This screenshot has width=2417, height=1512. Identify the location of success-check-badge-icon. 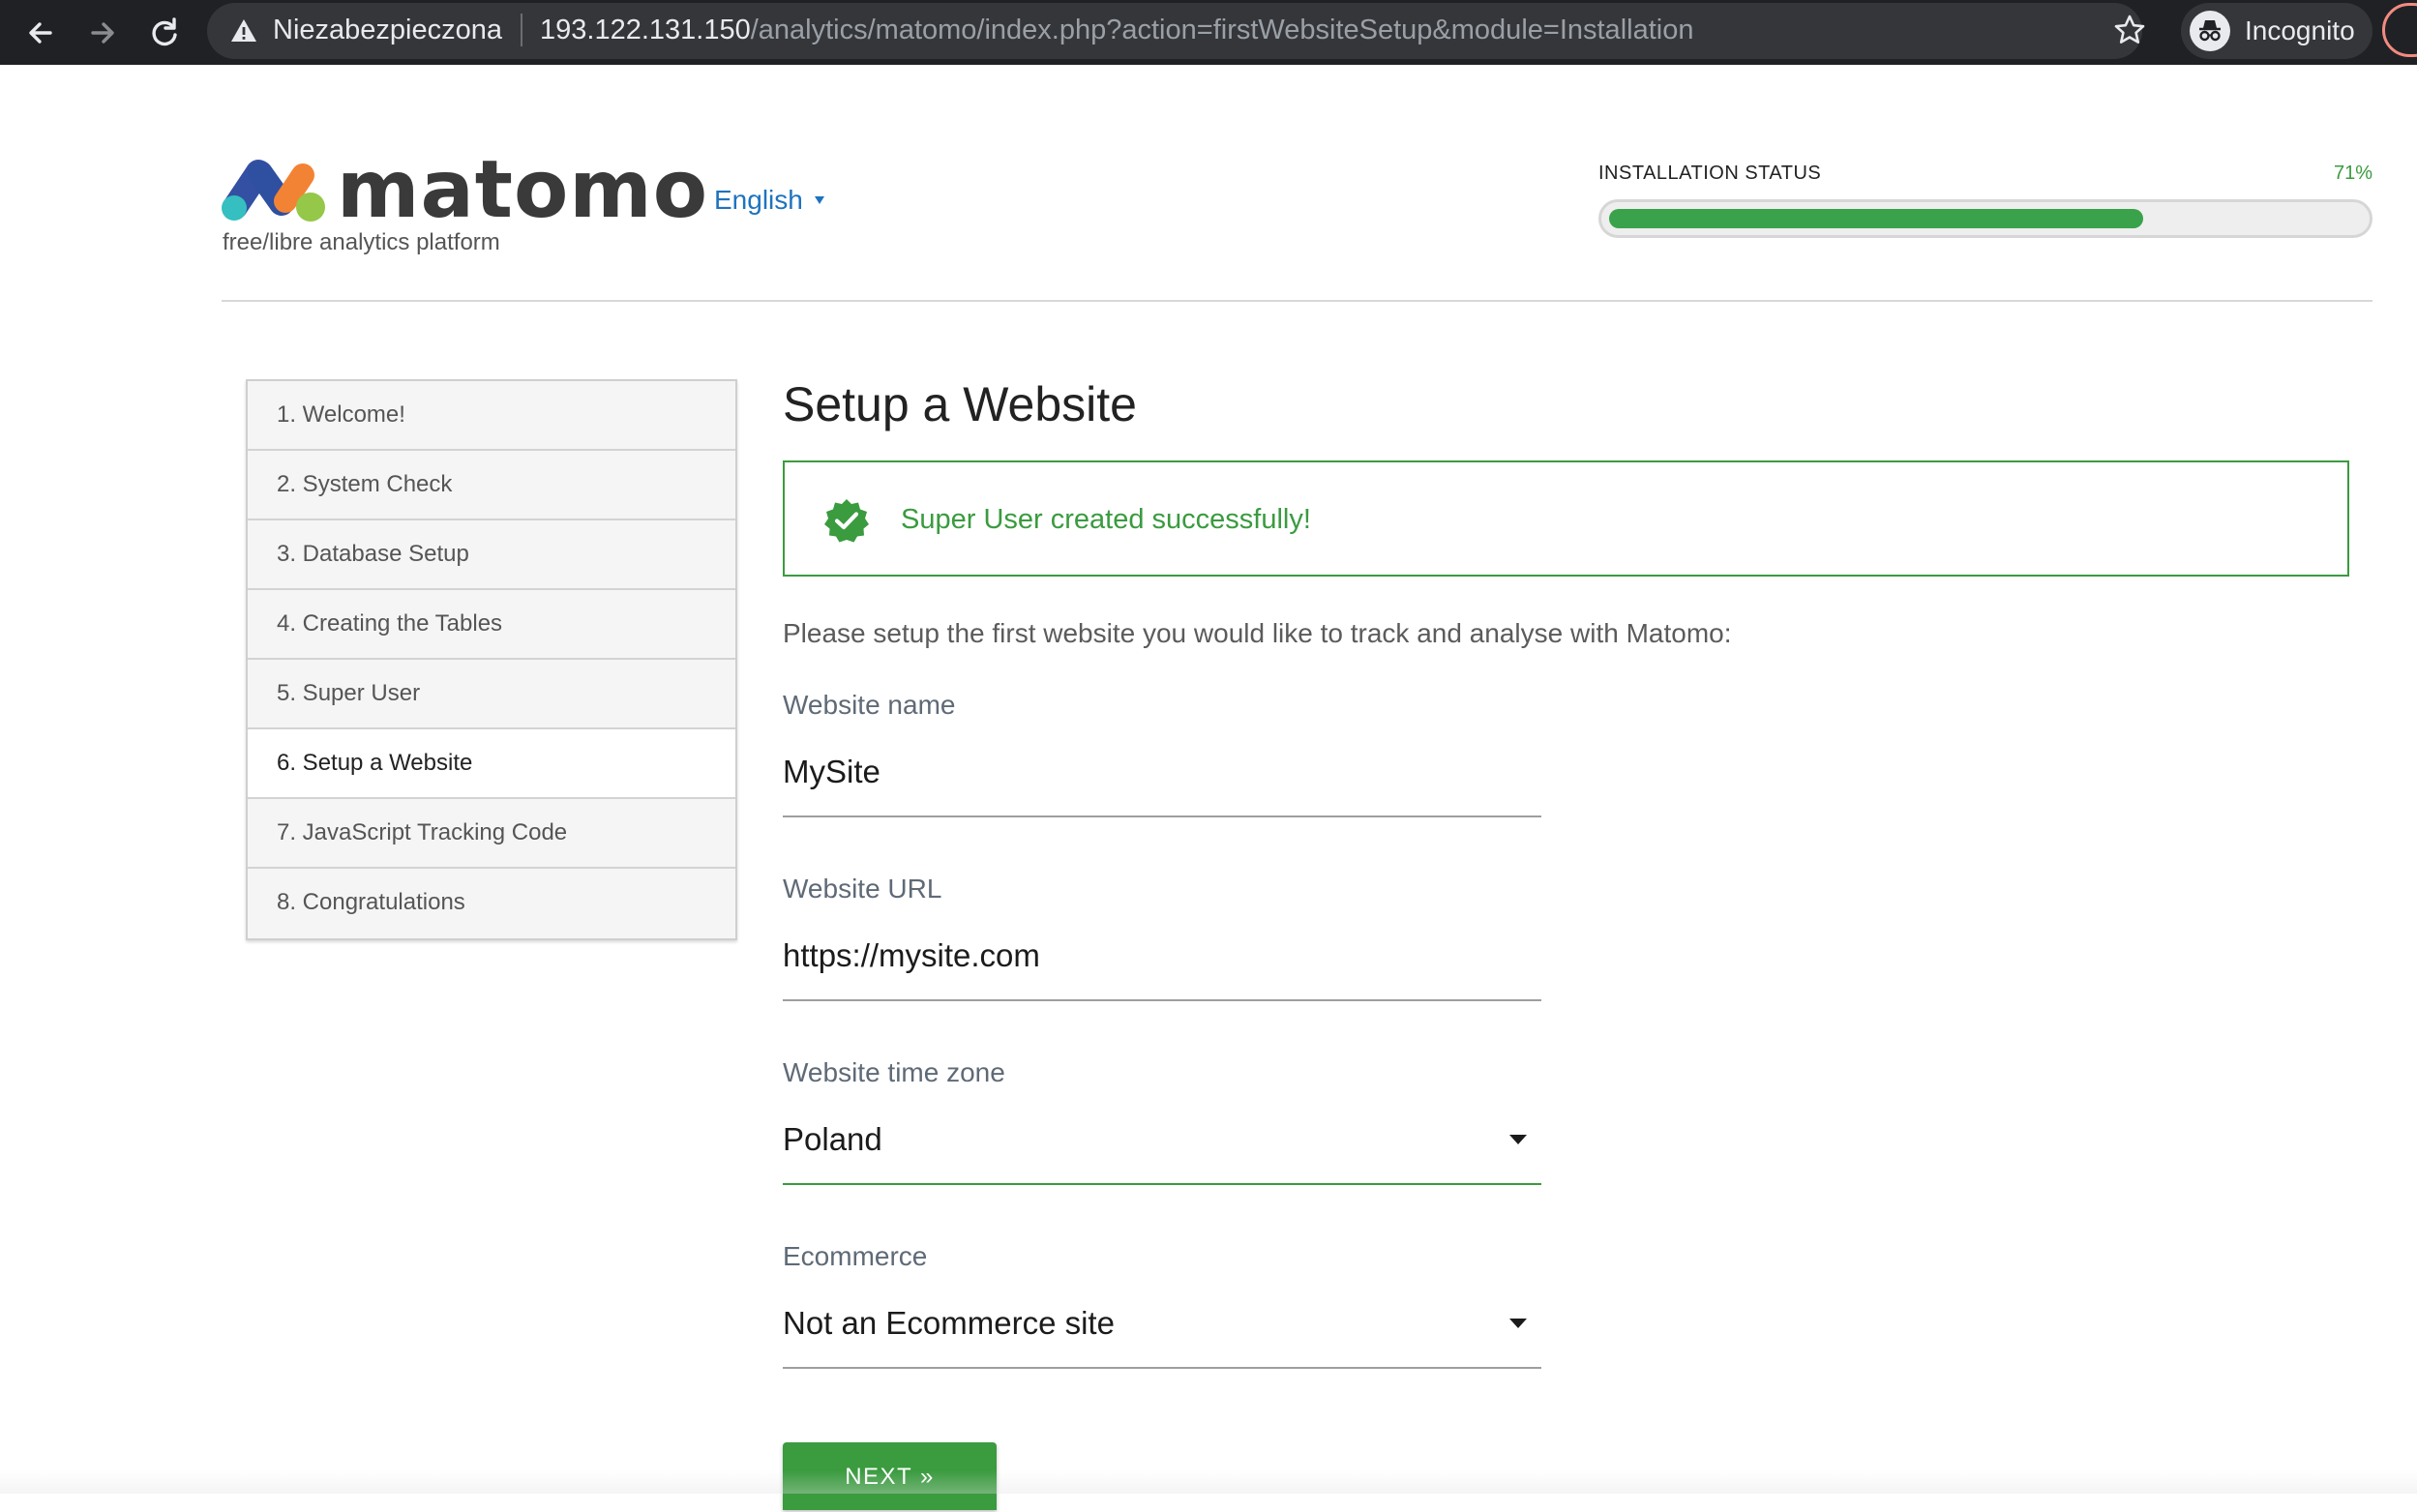
(846, 521).